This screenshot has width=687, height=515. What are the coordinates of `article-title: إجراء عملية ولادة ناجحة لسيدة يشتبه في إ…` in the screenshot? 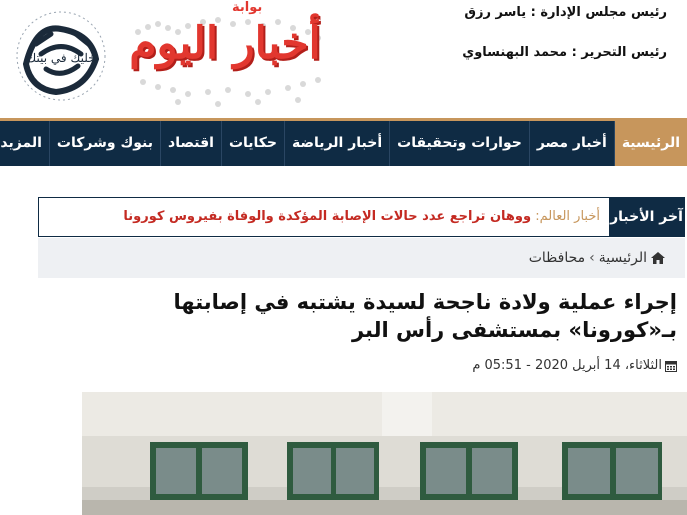 It's located at (425, 316).